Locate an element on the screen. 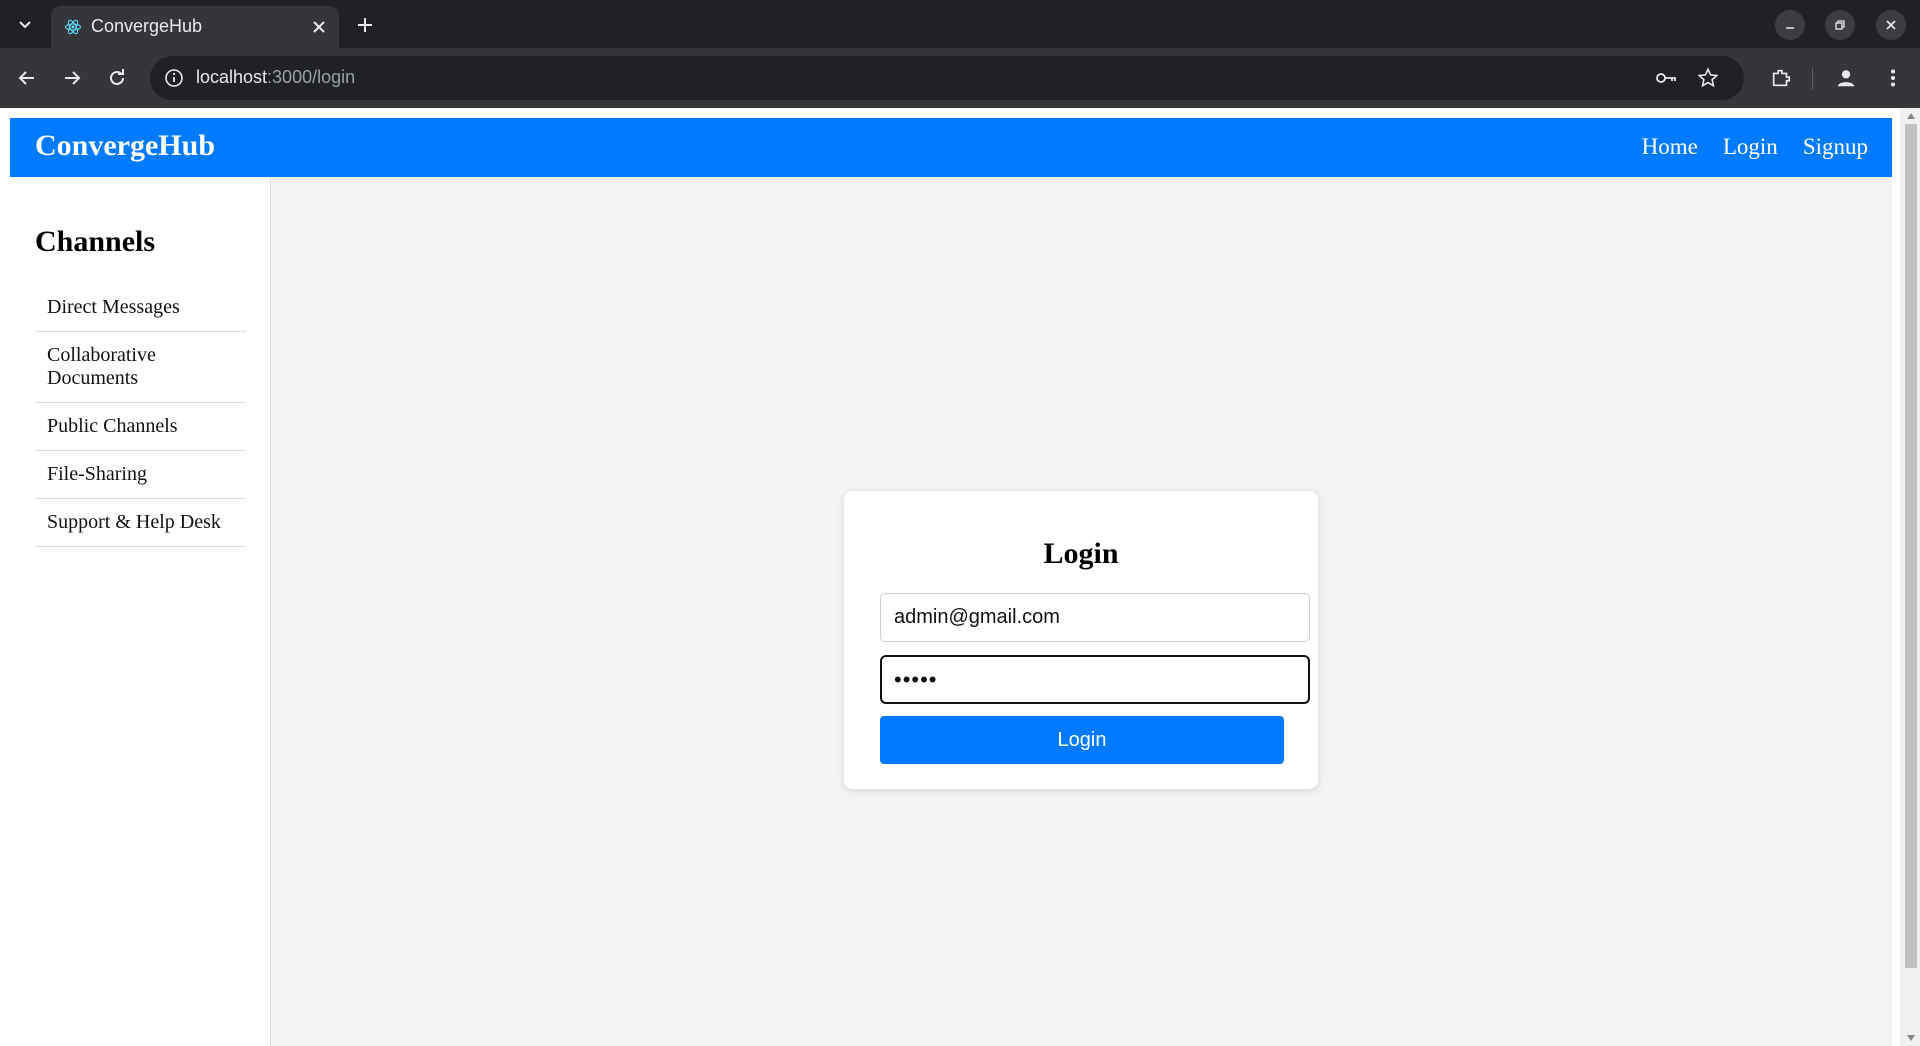  profile-icon is located at coordinates (1846, 78).